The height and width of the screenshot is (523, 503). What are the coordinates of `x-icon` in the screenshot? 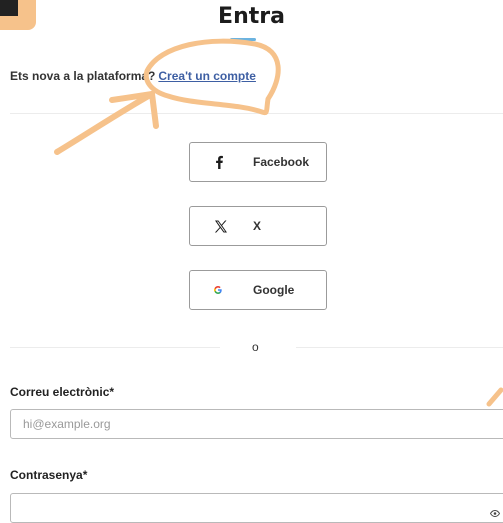 It's located at (221, 226).